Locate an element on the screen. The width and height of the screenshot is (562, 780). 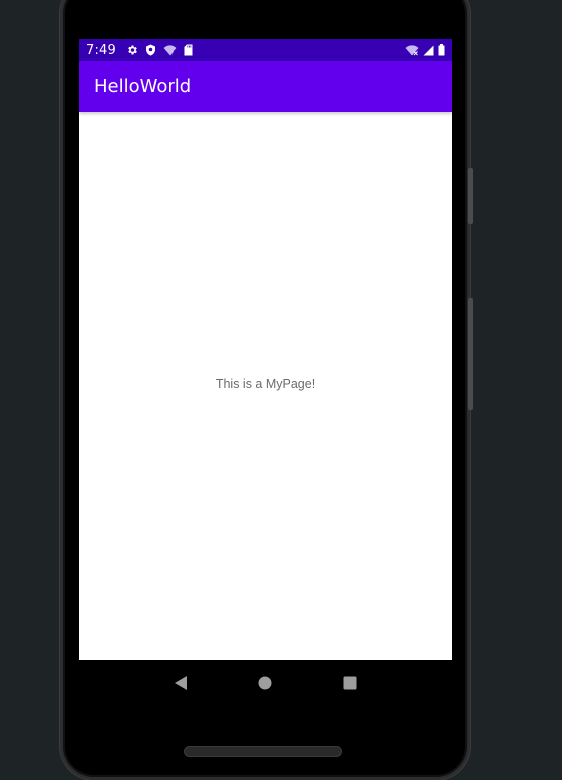
app-bar: HelloWorld is located at coordinates (265, 86).